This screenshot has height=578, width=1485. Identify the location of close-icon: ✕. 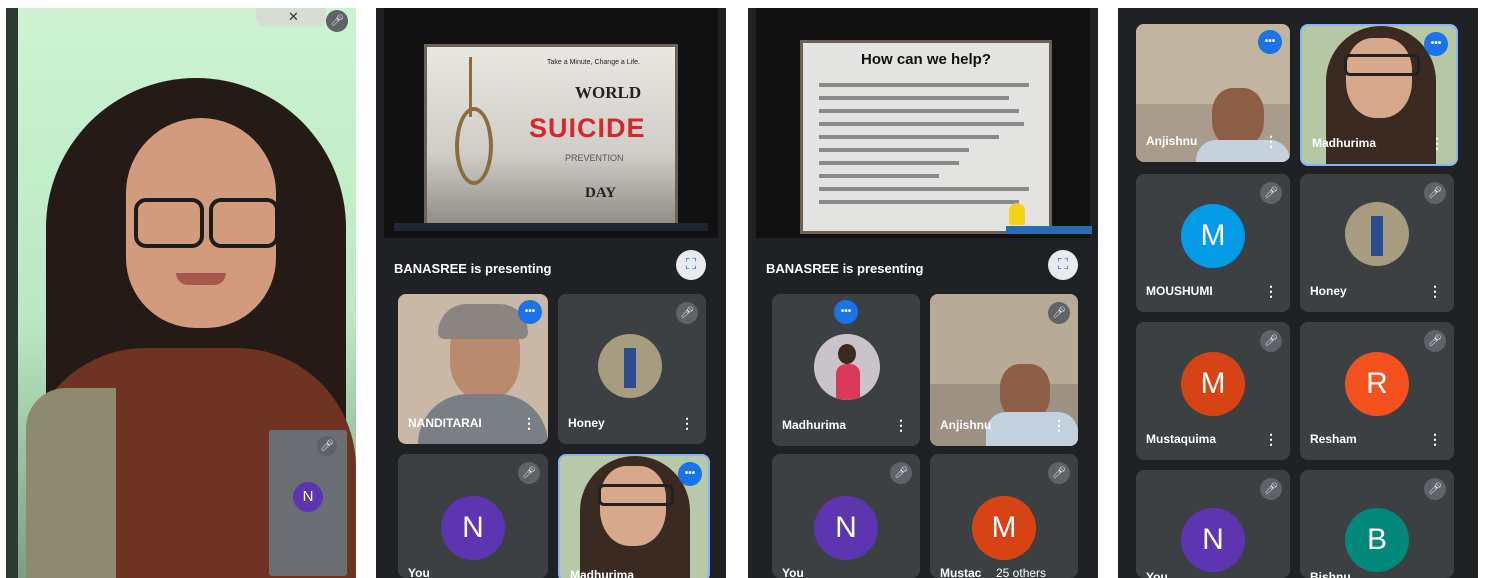
(295, 17).